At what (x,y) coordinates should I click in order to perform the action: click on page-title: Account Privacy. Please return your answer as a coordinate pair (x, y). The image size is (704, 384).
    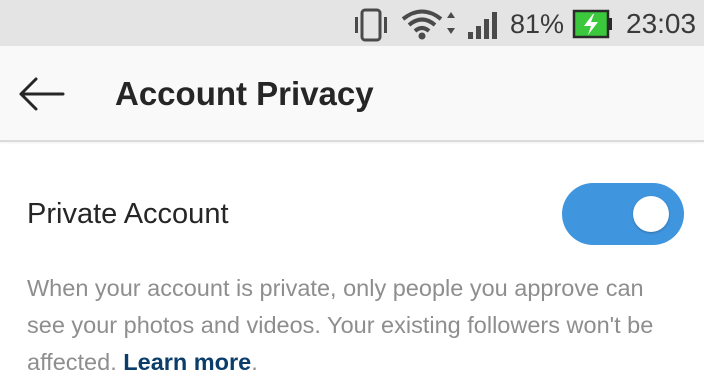
    Looking at the image, I should click on (244, 93).